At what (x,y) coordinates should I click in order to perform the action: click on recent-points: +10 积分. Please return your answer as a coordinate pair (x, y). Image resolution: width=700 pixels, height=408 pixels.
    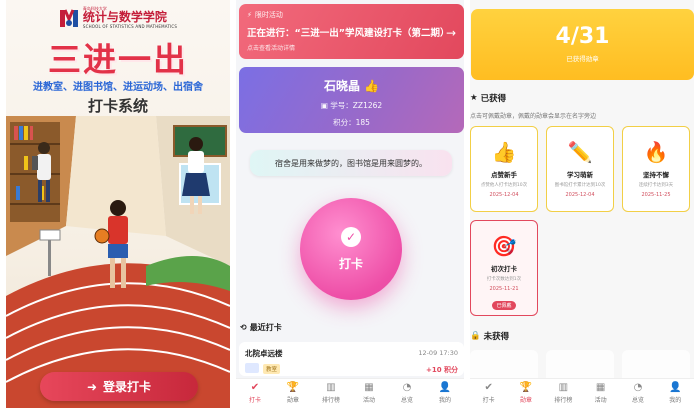
    Looking at the image, I should click on (441, 370).